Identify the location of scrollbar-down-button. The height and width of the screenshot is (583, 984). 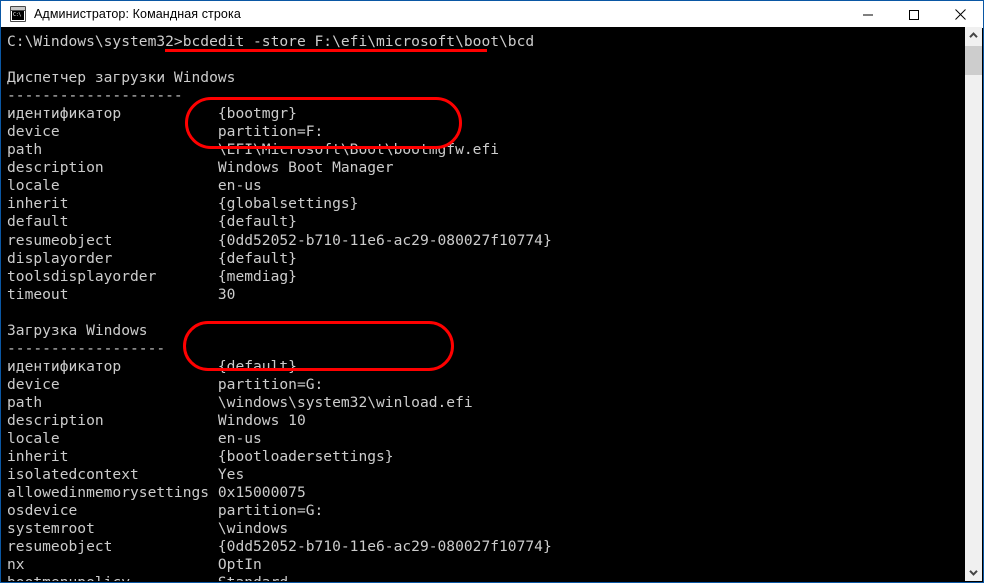
(973, 572).